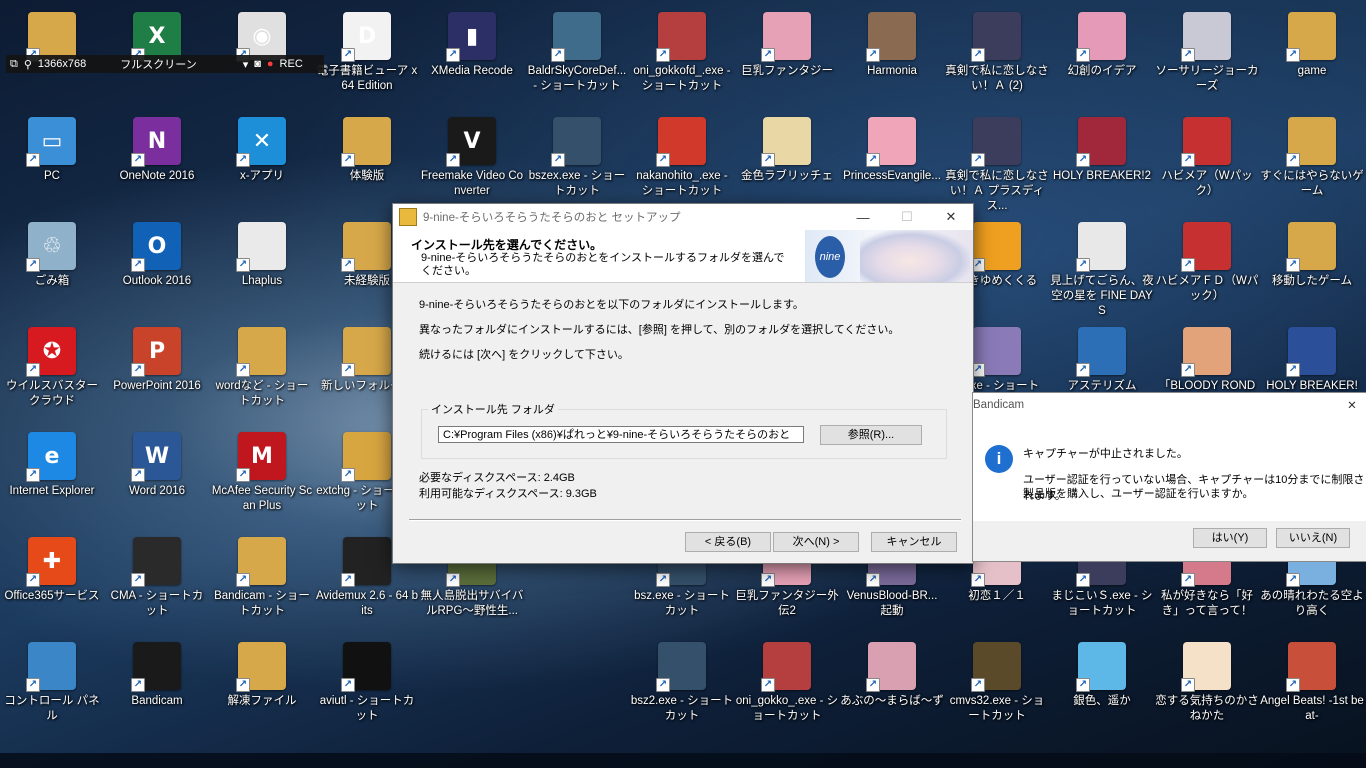 This screenshot has height=768, width=1366. What do you see at coordinates (951, 217) in the screenshot?
I see `close-button: ✕` at bounding box center [951, 217].